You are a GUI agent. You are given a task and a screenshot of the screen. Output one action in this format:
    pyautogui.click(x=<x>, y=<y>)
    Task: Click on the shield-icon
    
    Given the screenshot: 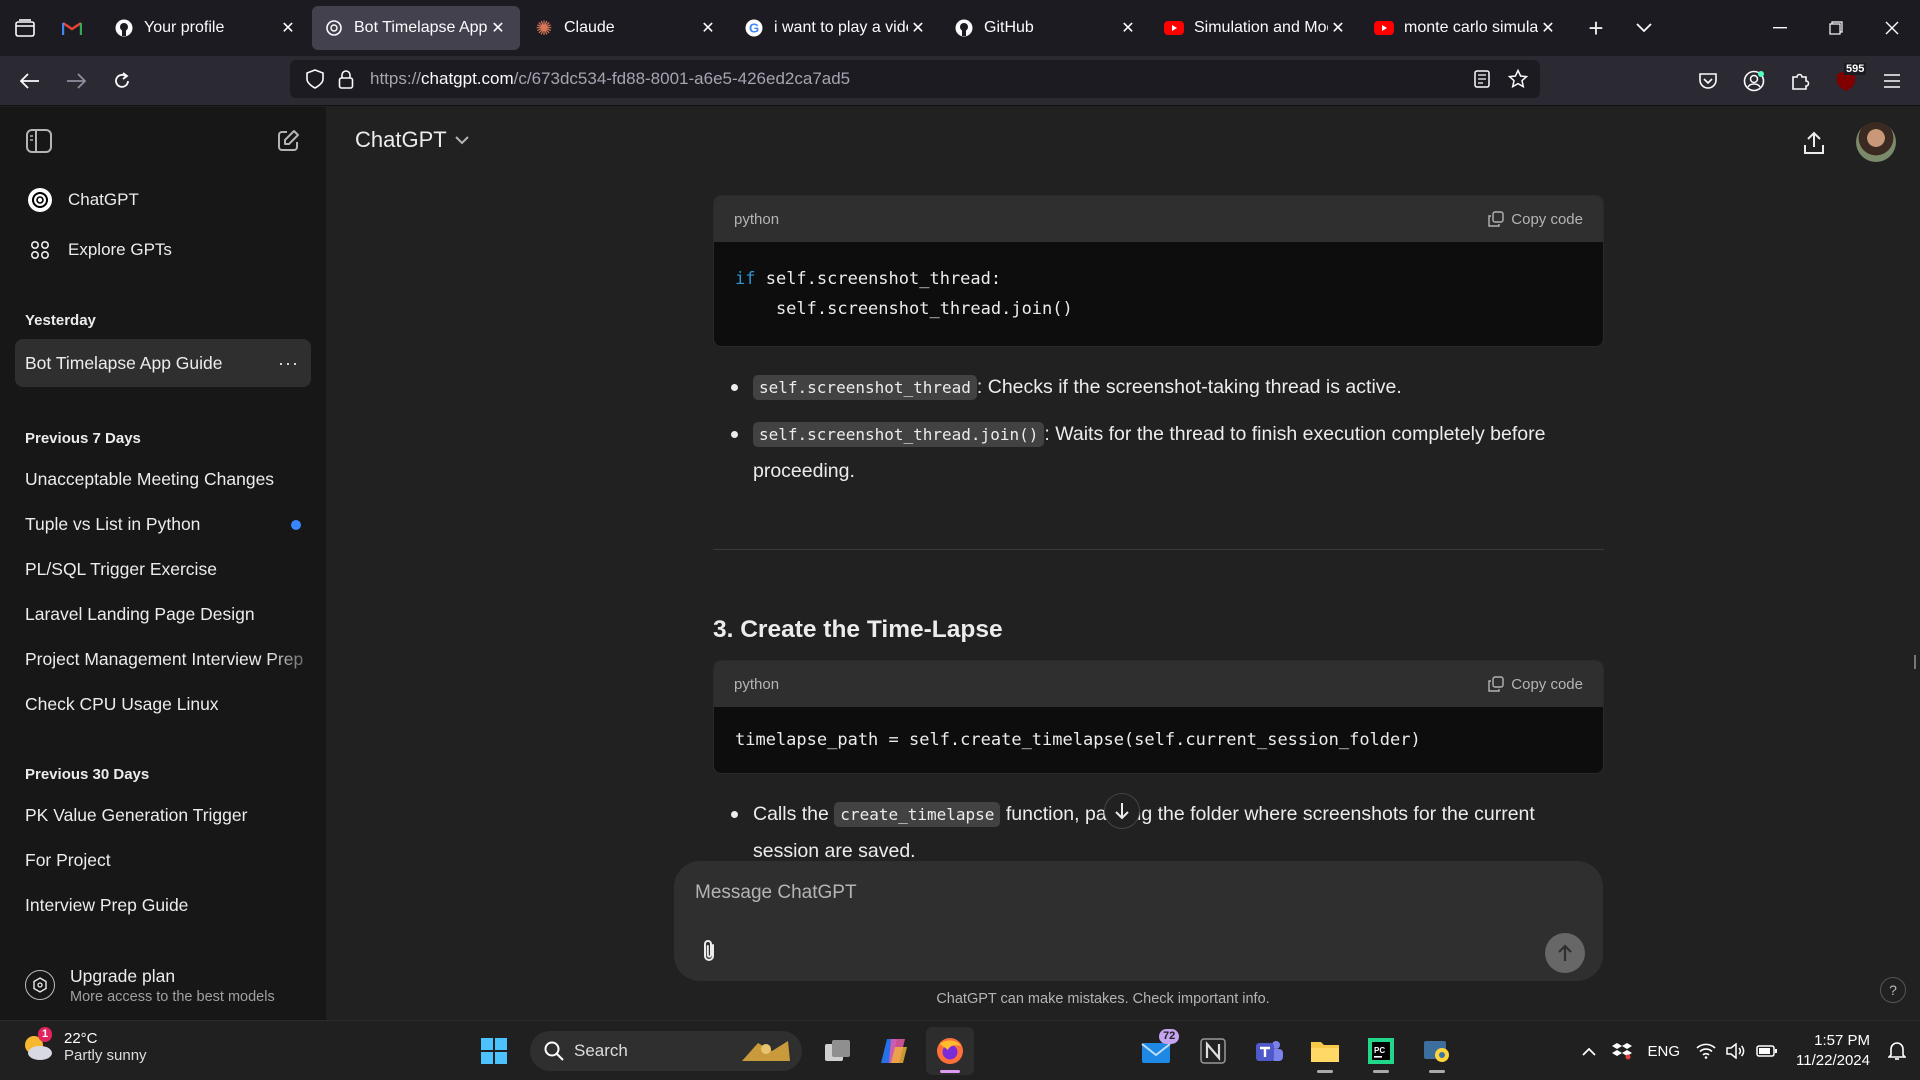 What is the action you would take?
    pyautogui.click(x=315, y=79)
    